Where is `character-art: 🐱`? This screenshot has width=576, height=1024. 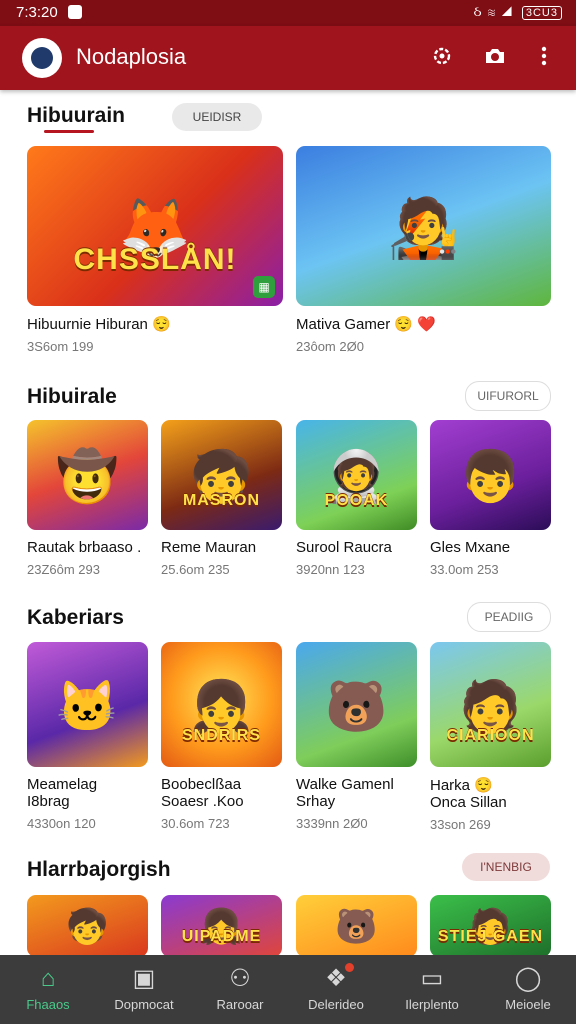
character-art: 🐱 is located at coordinates (87, 706).